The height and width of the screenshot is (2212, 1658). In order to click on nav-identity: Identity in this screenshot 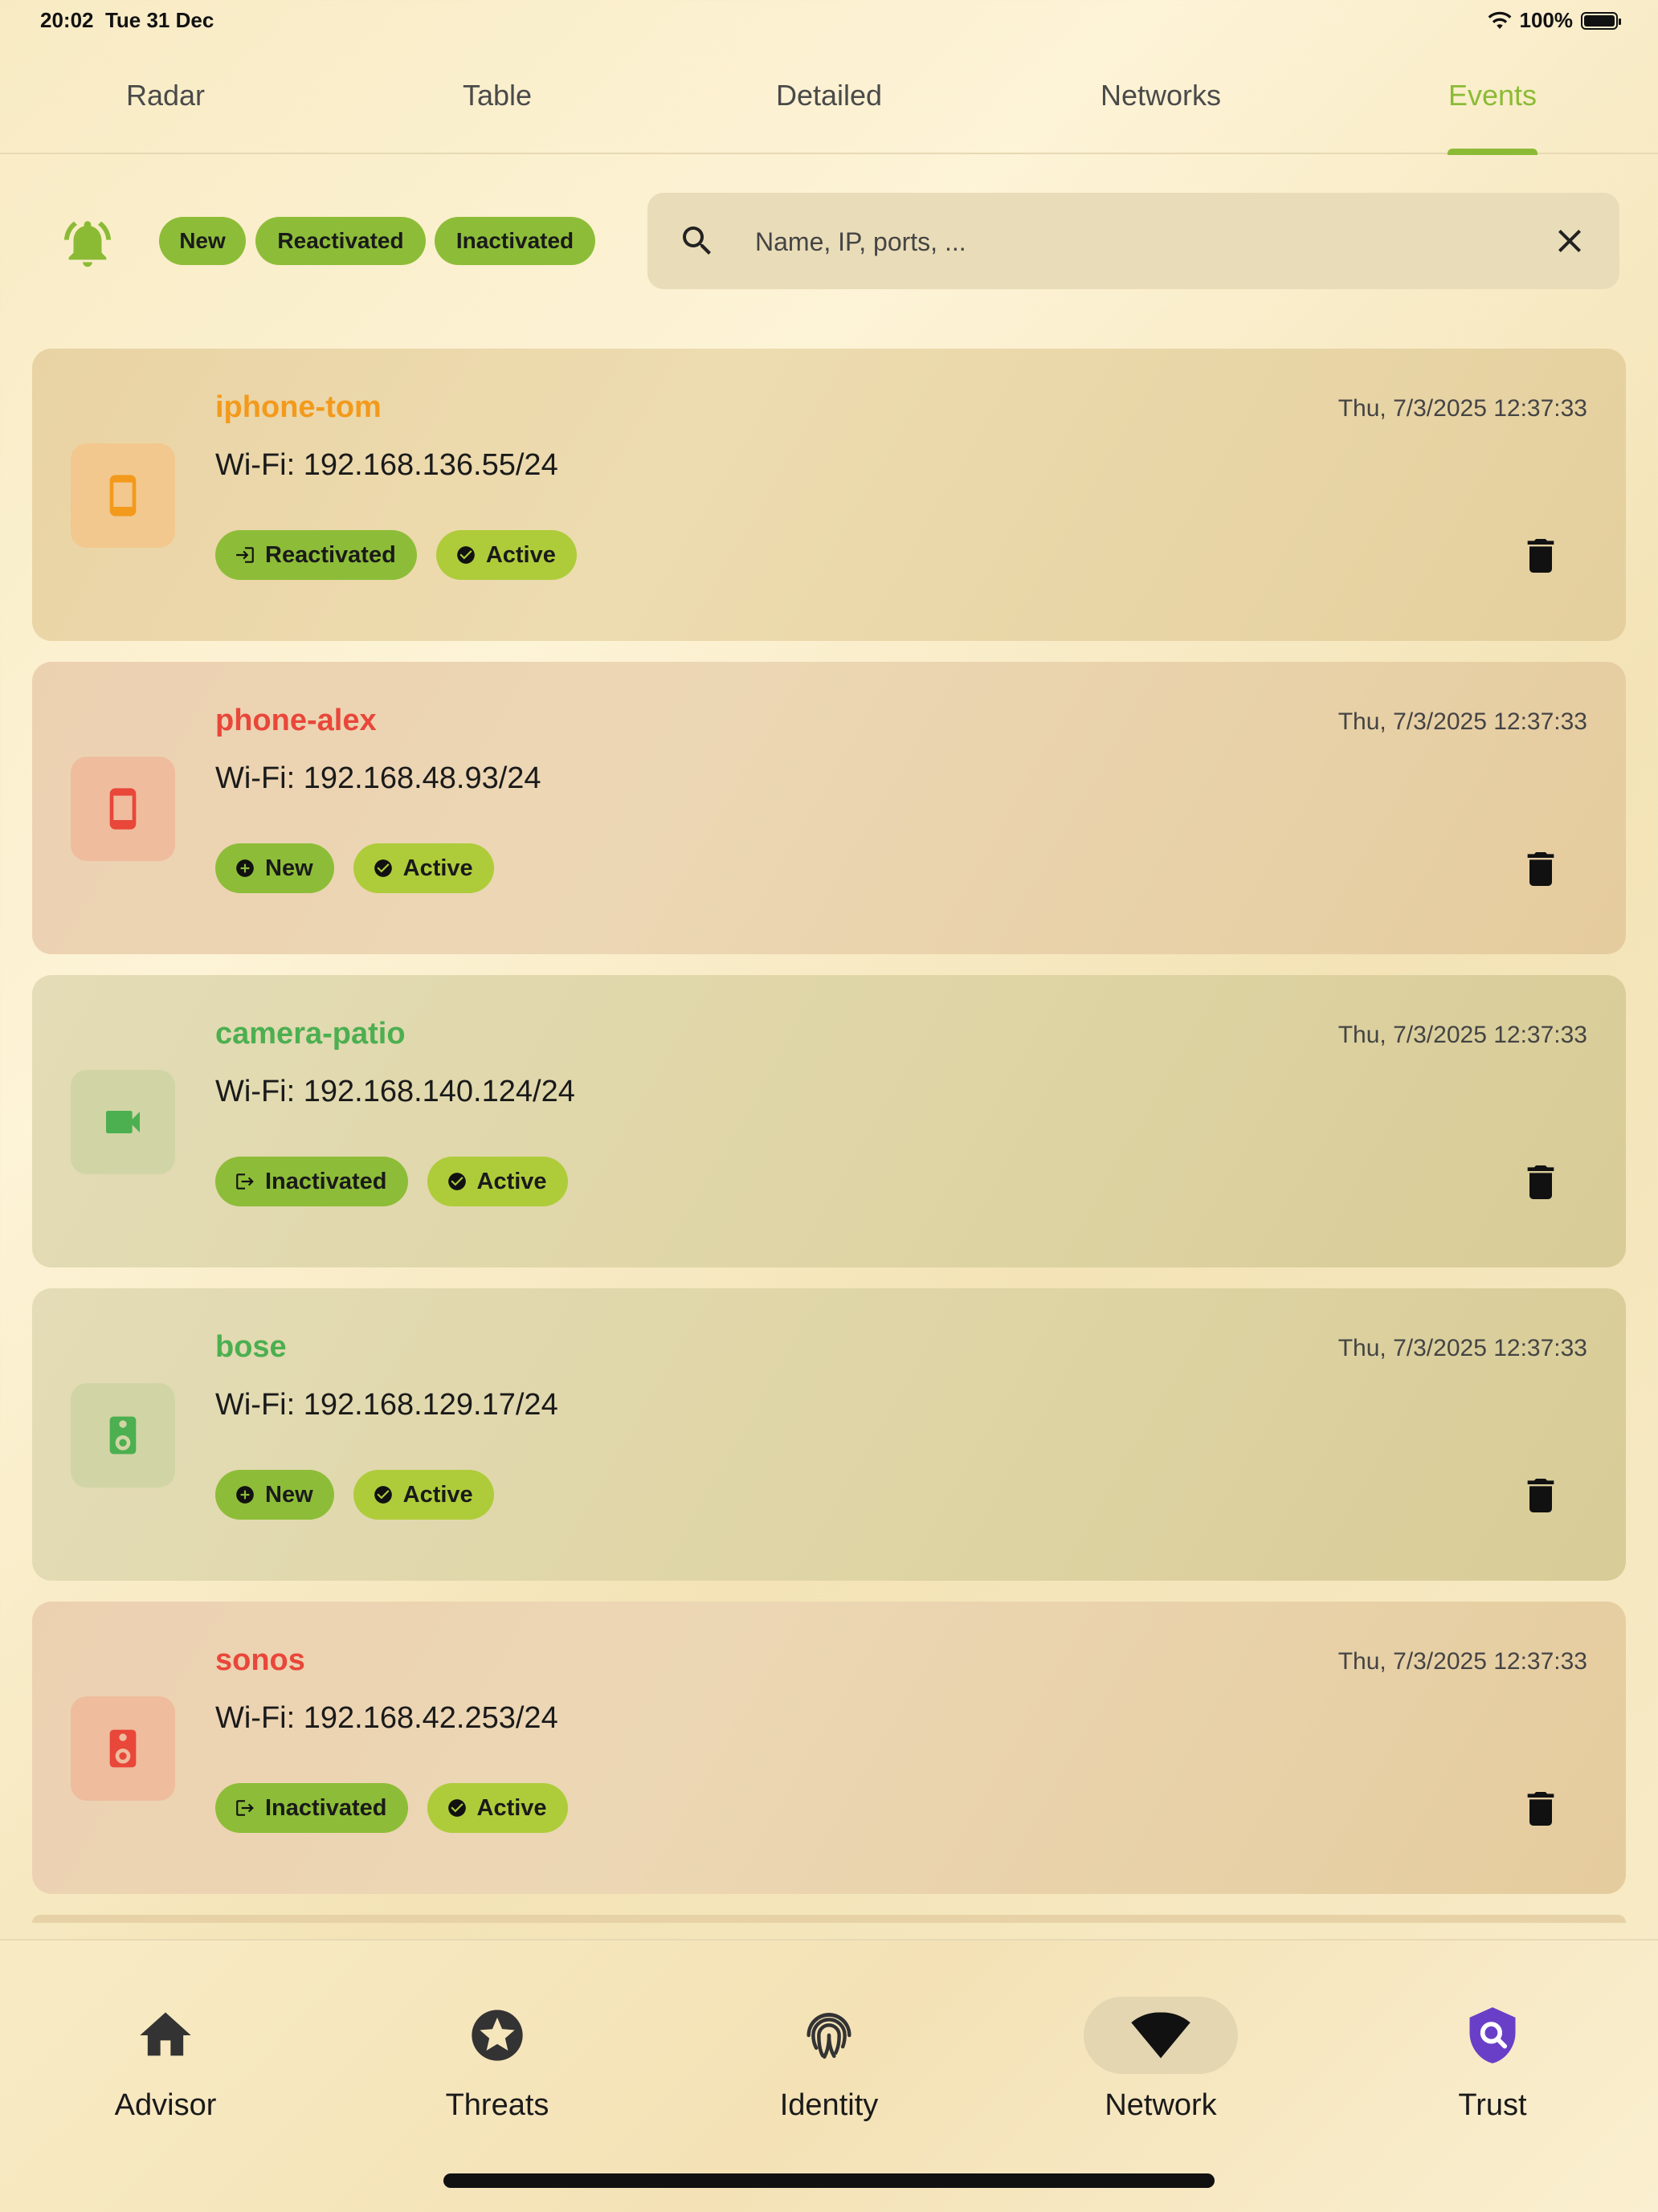, I will do `click(829, 2060)`.